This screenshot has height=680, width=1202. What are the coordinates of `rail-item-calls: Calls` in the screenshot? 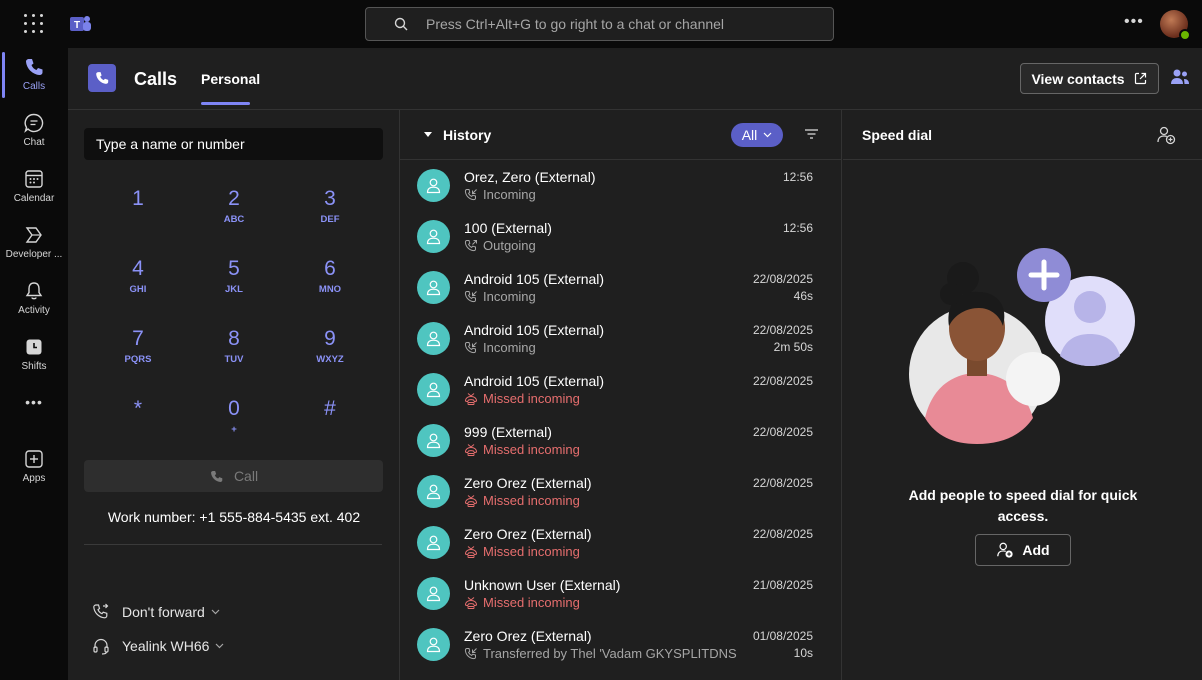 It's located at (34, 75).